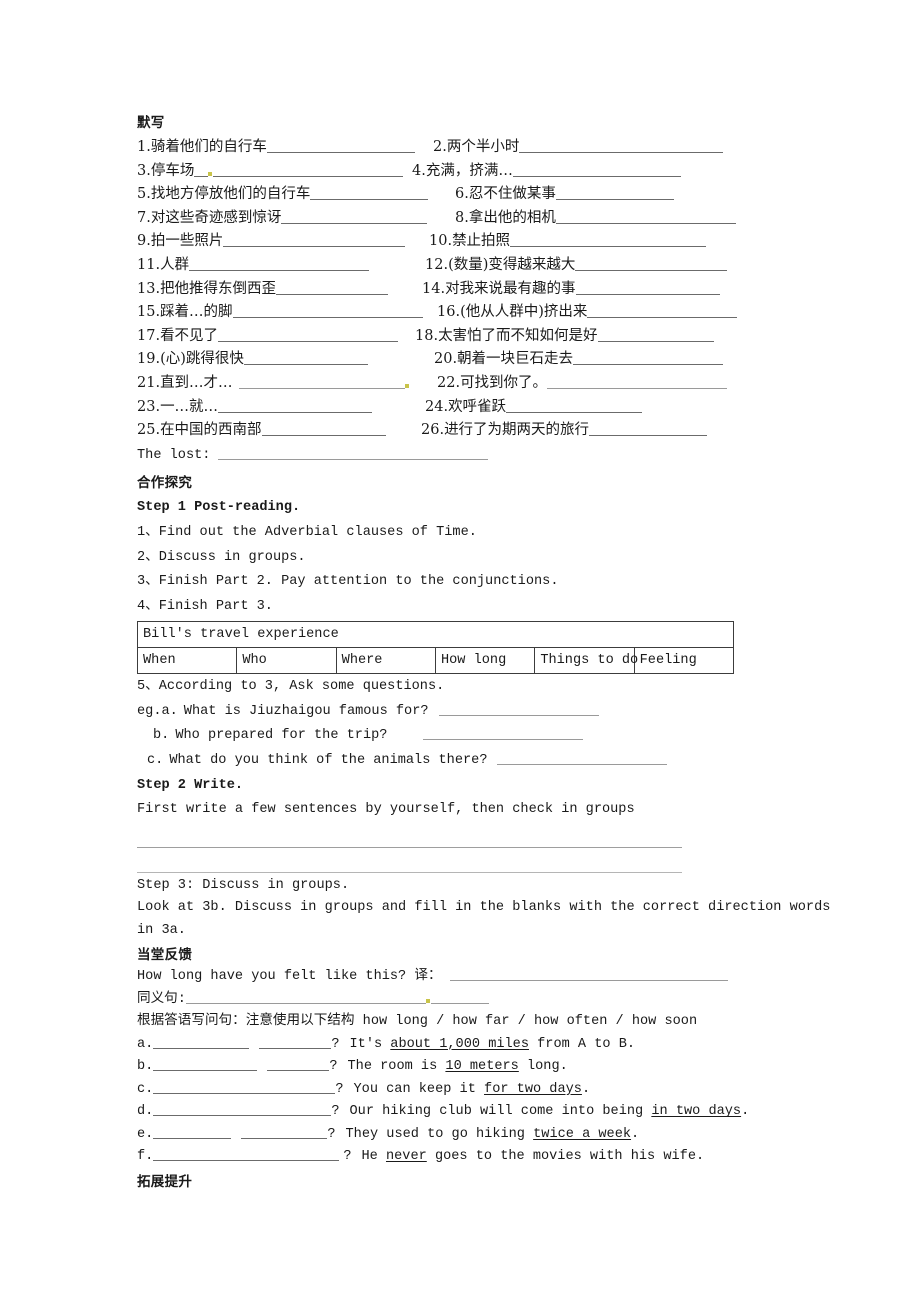 This screenshot has height=1302, width=920. What do you see at coordinates (518, 335) in the screenshot?
I see `item-text: 太害怕了而不知如何是好` at bounding box center [518, 335].